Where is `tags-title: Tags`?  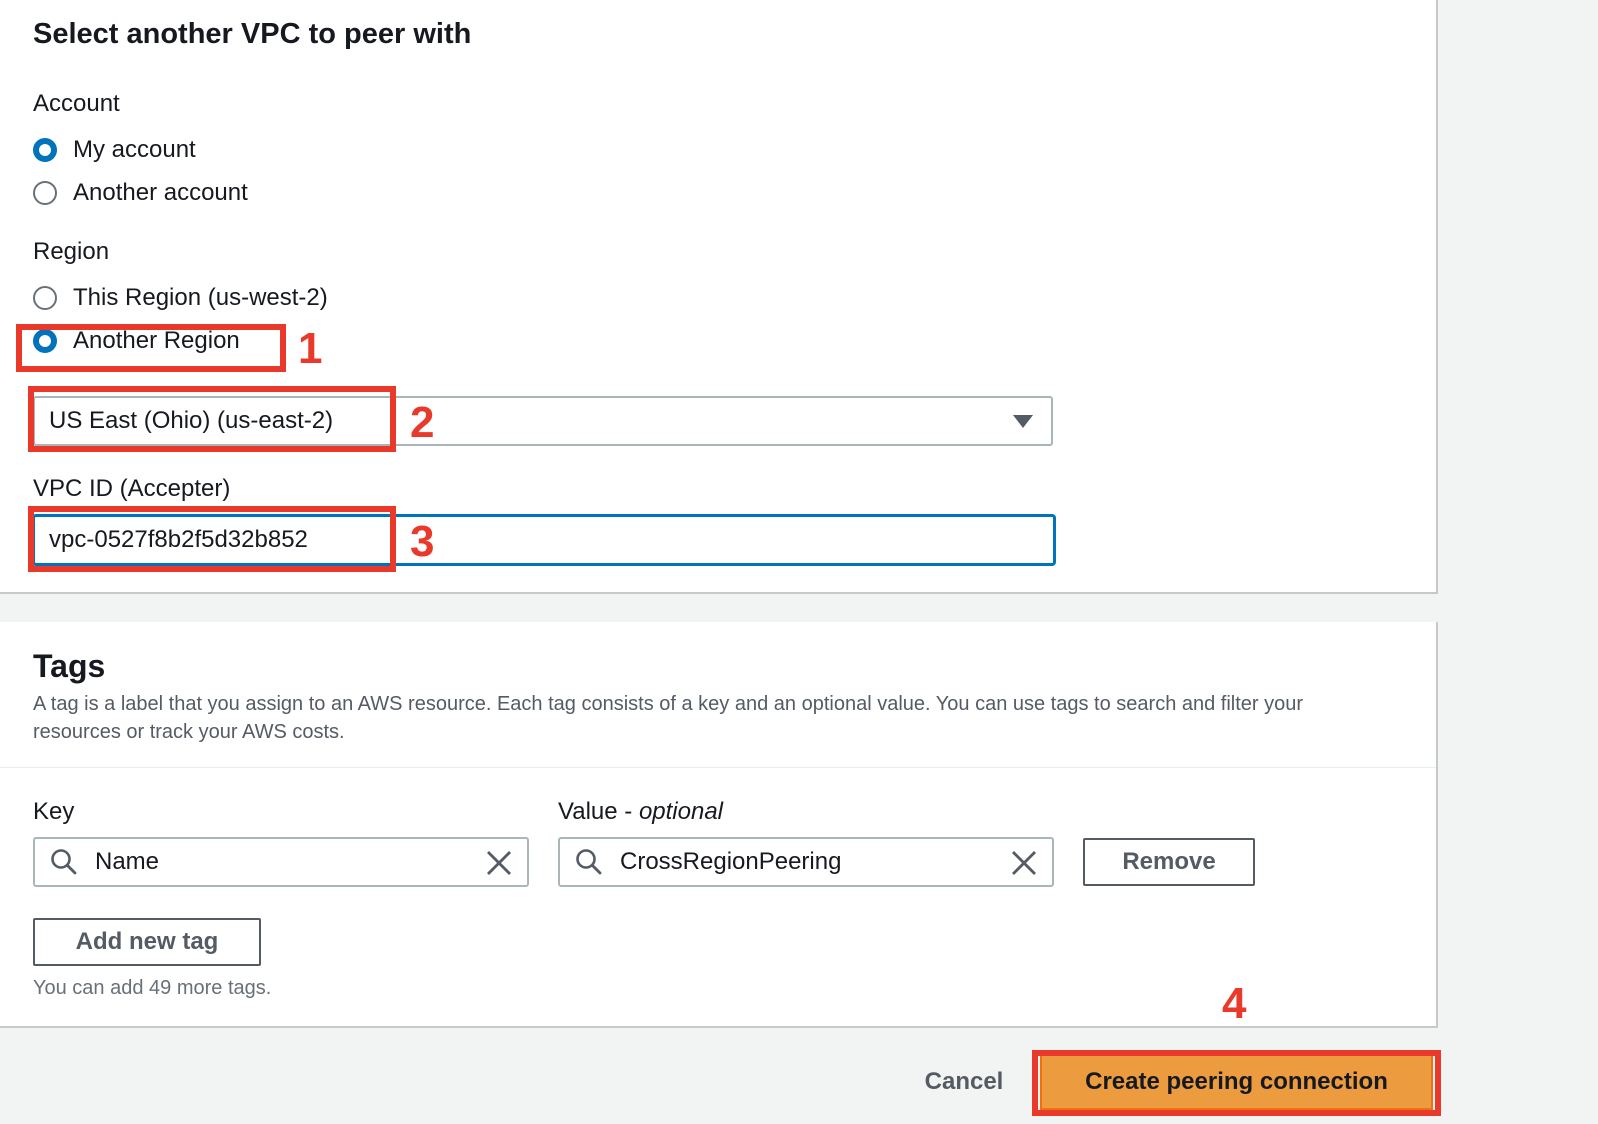 tags-title: Tags is located at coordinates (69, 666).